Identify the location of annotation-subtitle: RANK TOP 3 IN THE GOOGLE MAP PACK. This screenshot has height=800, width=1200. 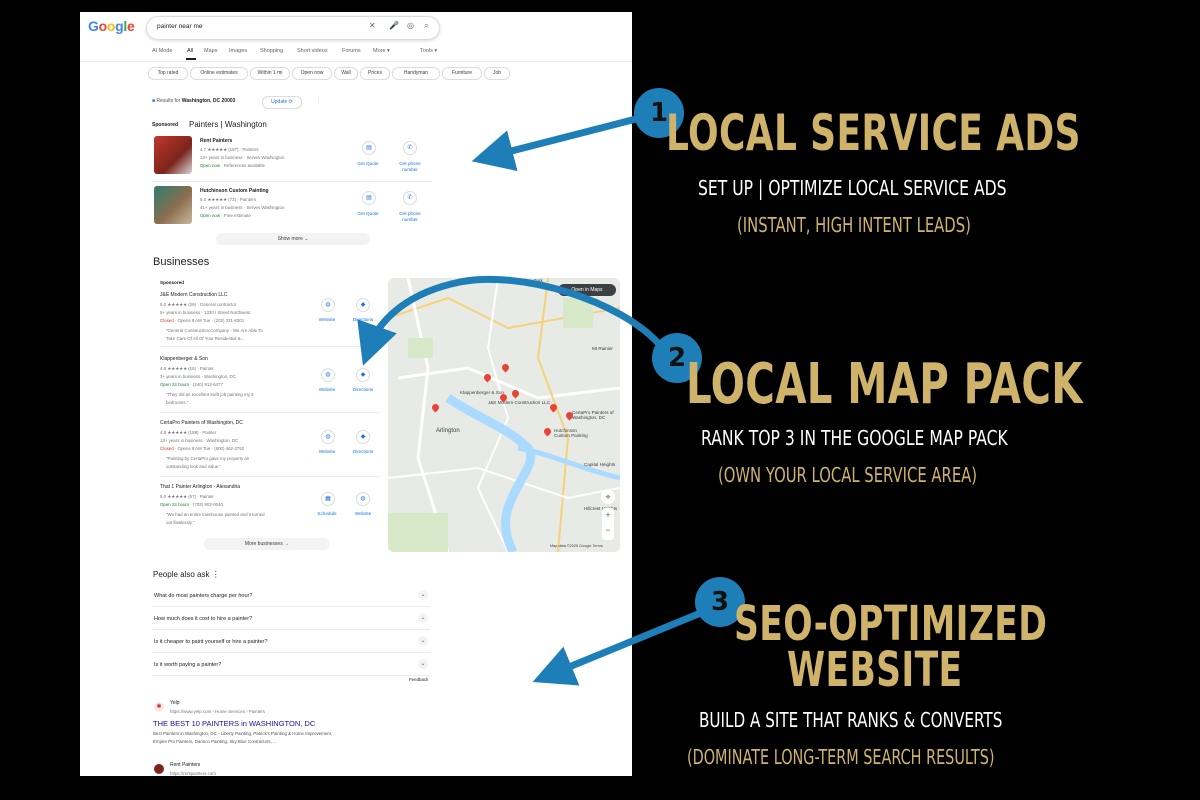
(854, 438).